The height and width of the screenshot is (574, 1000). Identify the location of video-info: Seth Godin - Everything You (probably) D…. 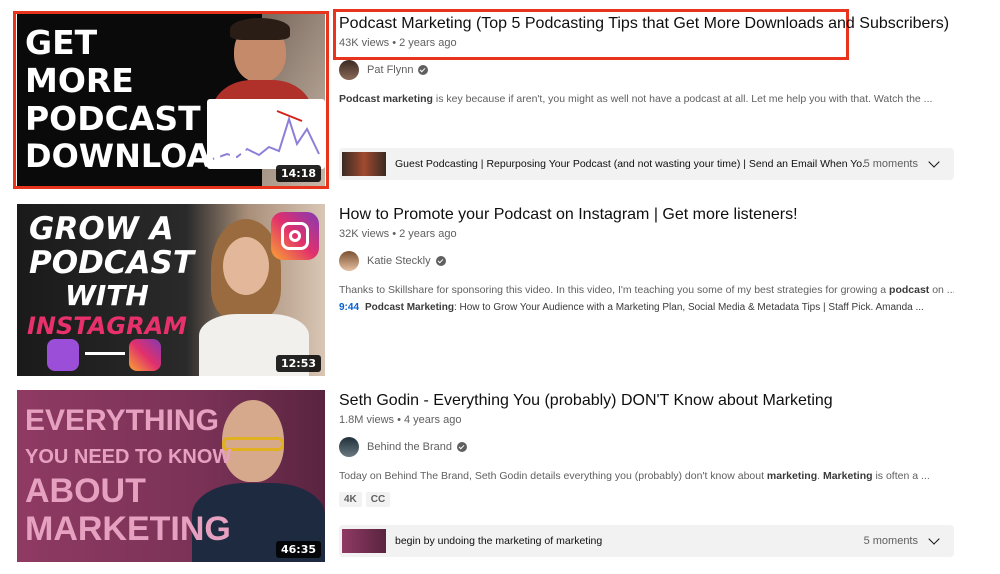
(646, 448).